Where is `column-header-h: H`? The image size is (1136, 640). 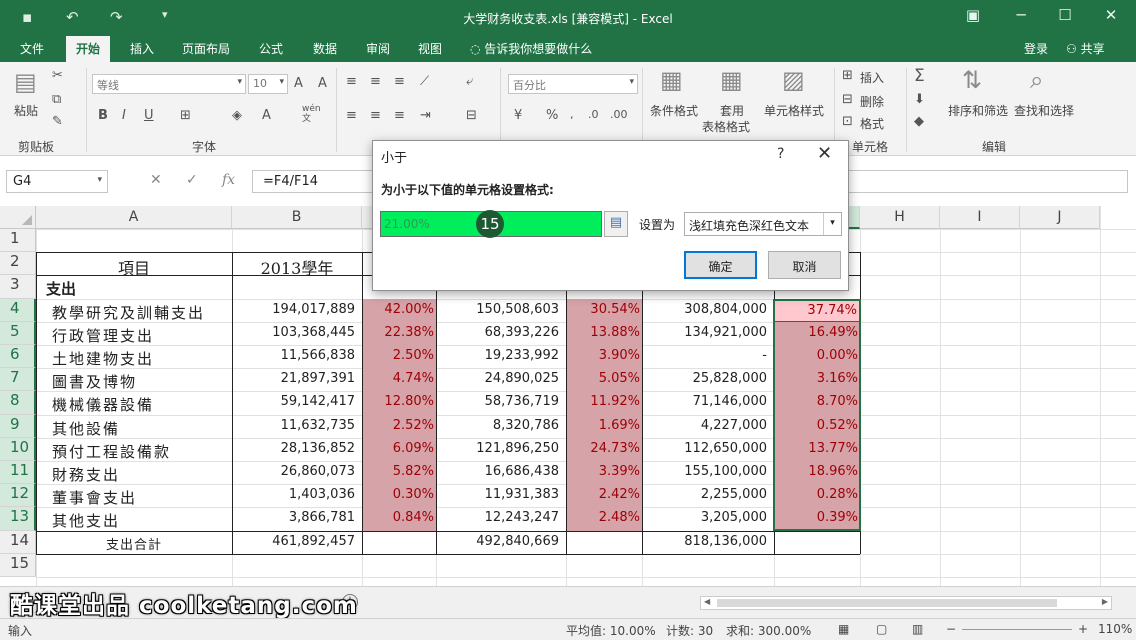 column-header-h: H is located at coordinates (900, 217).